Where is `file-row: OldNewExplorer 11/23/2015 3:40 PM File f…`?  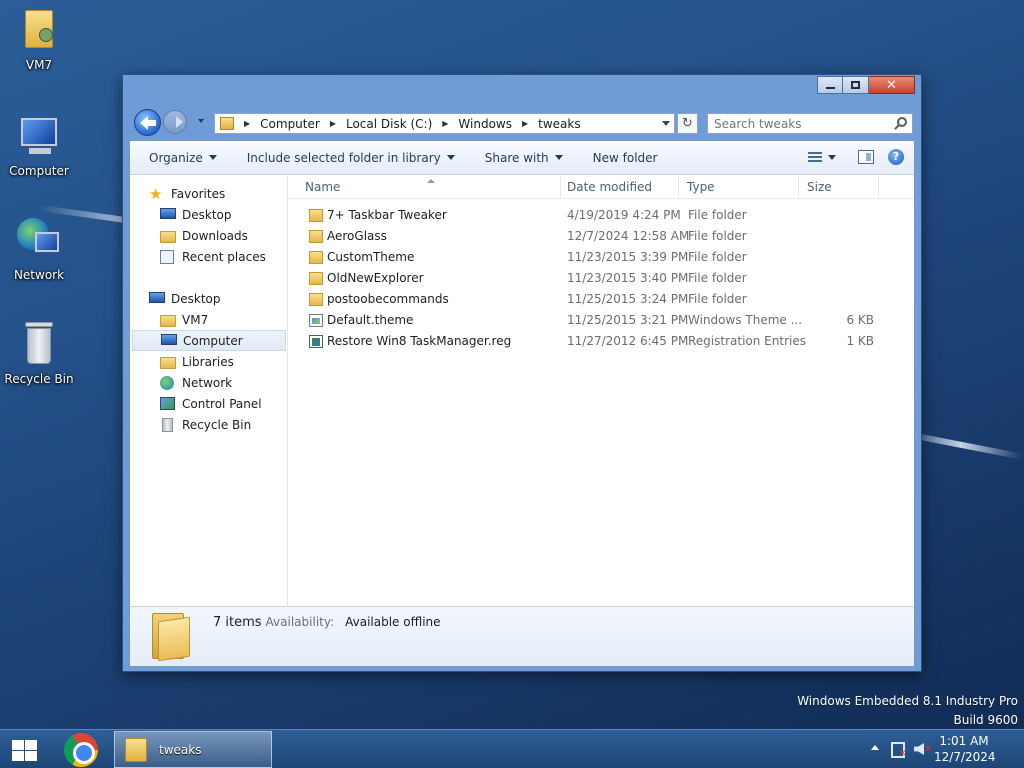 file-row: OldNewExplorer 11/23/2015 3:40 PM File f… is located at coordinates (601, 278).